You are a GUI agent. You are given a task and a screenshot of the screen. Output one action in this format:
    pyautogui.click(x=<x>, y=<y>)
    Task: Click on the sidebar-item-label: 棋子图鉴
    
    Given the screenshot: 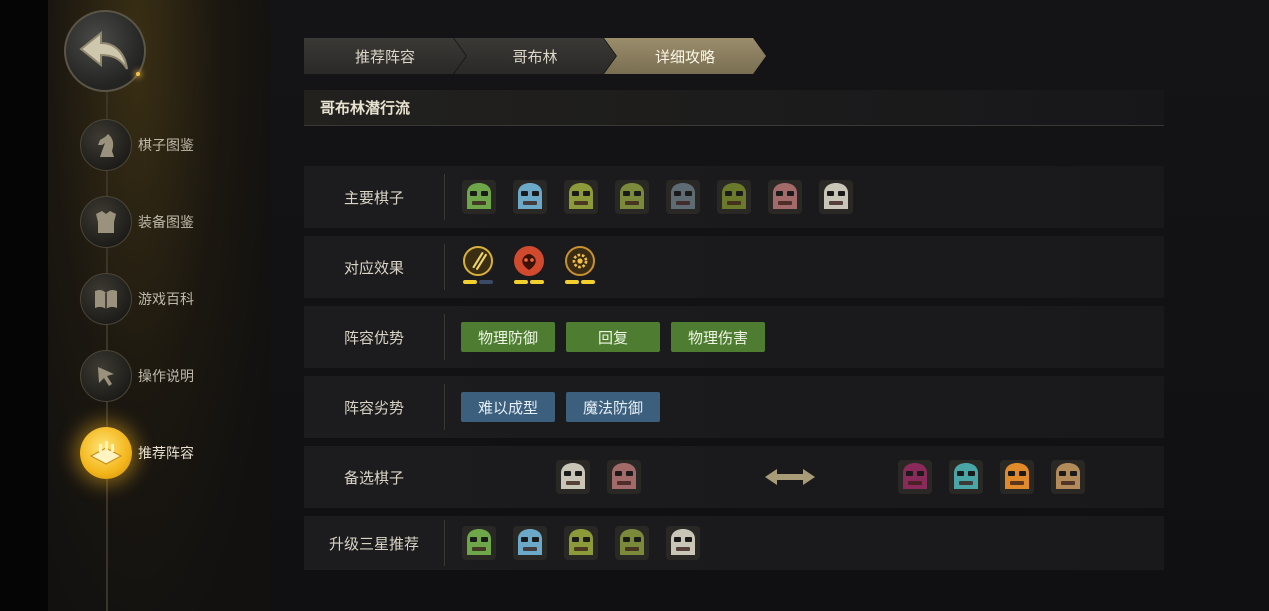 What is the action you would take?
    pyautogui.click(x=166, y=146)
    